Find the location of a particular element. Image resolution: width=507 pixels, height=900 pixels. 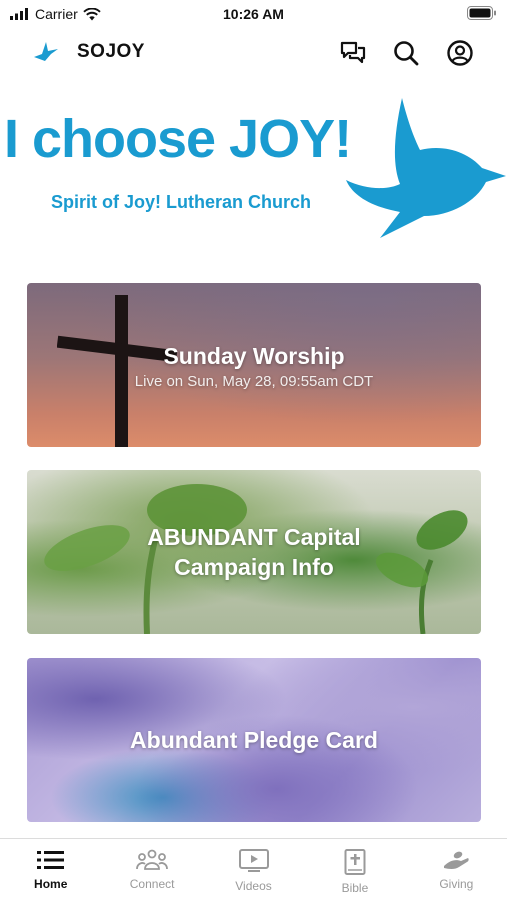

status-time: 10:26 AM is located at coordinates (253, 14).